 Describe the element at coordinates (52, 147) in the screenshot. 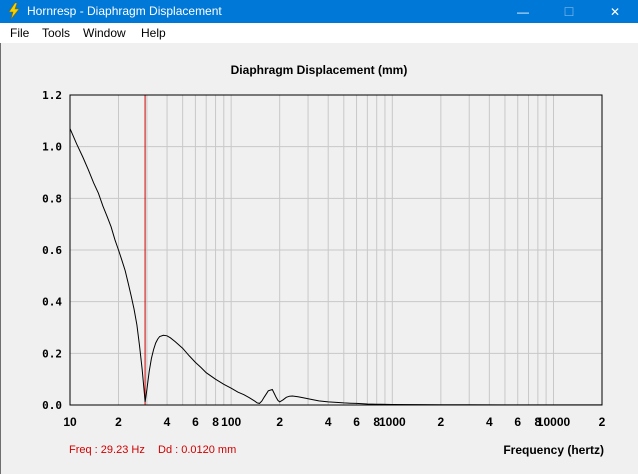

I see `y-tick-label: 1.0` at that location.